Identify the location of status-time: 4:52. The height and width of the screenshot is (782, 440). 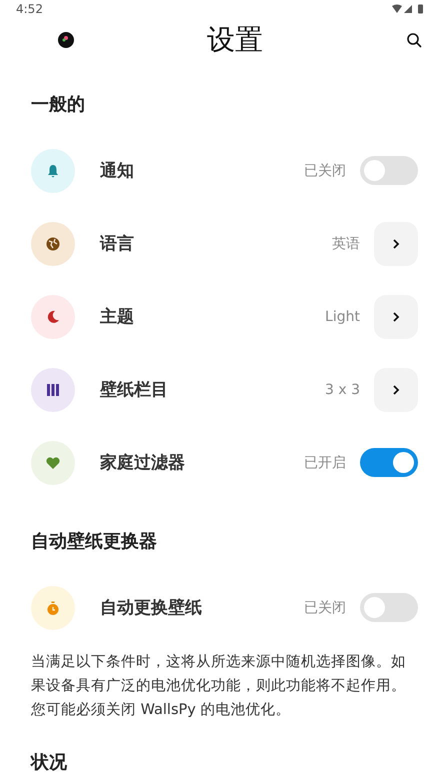
(29, 9).